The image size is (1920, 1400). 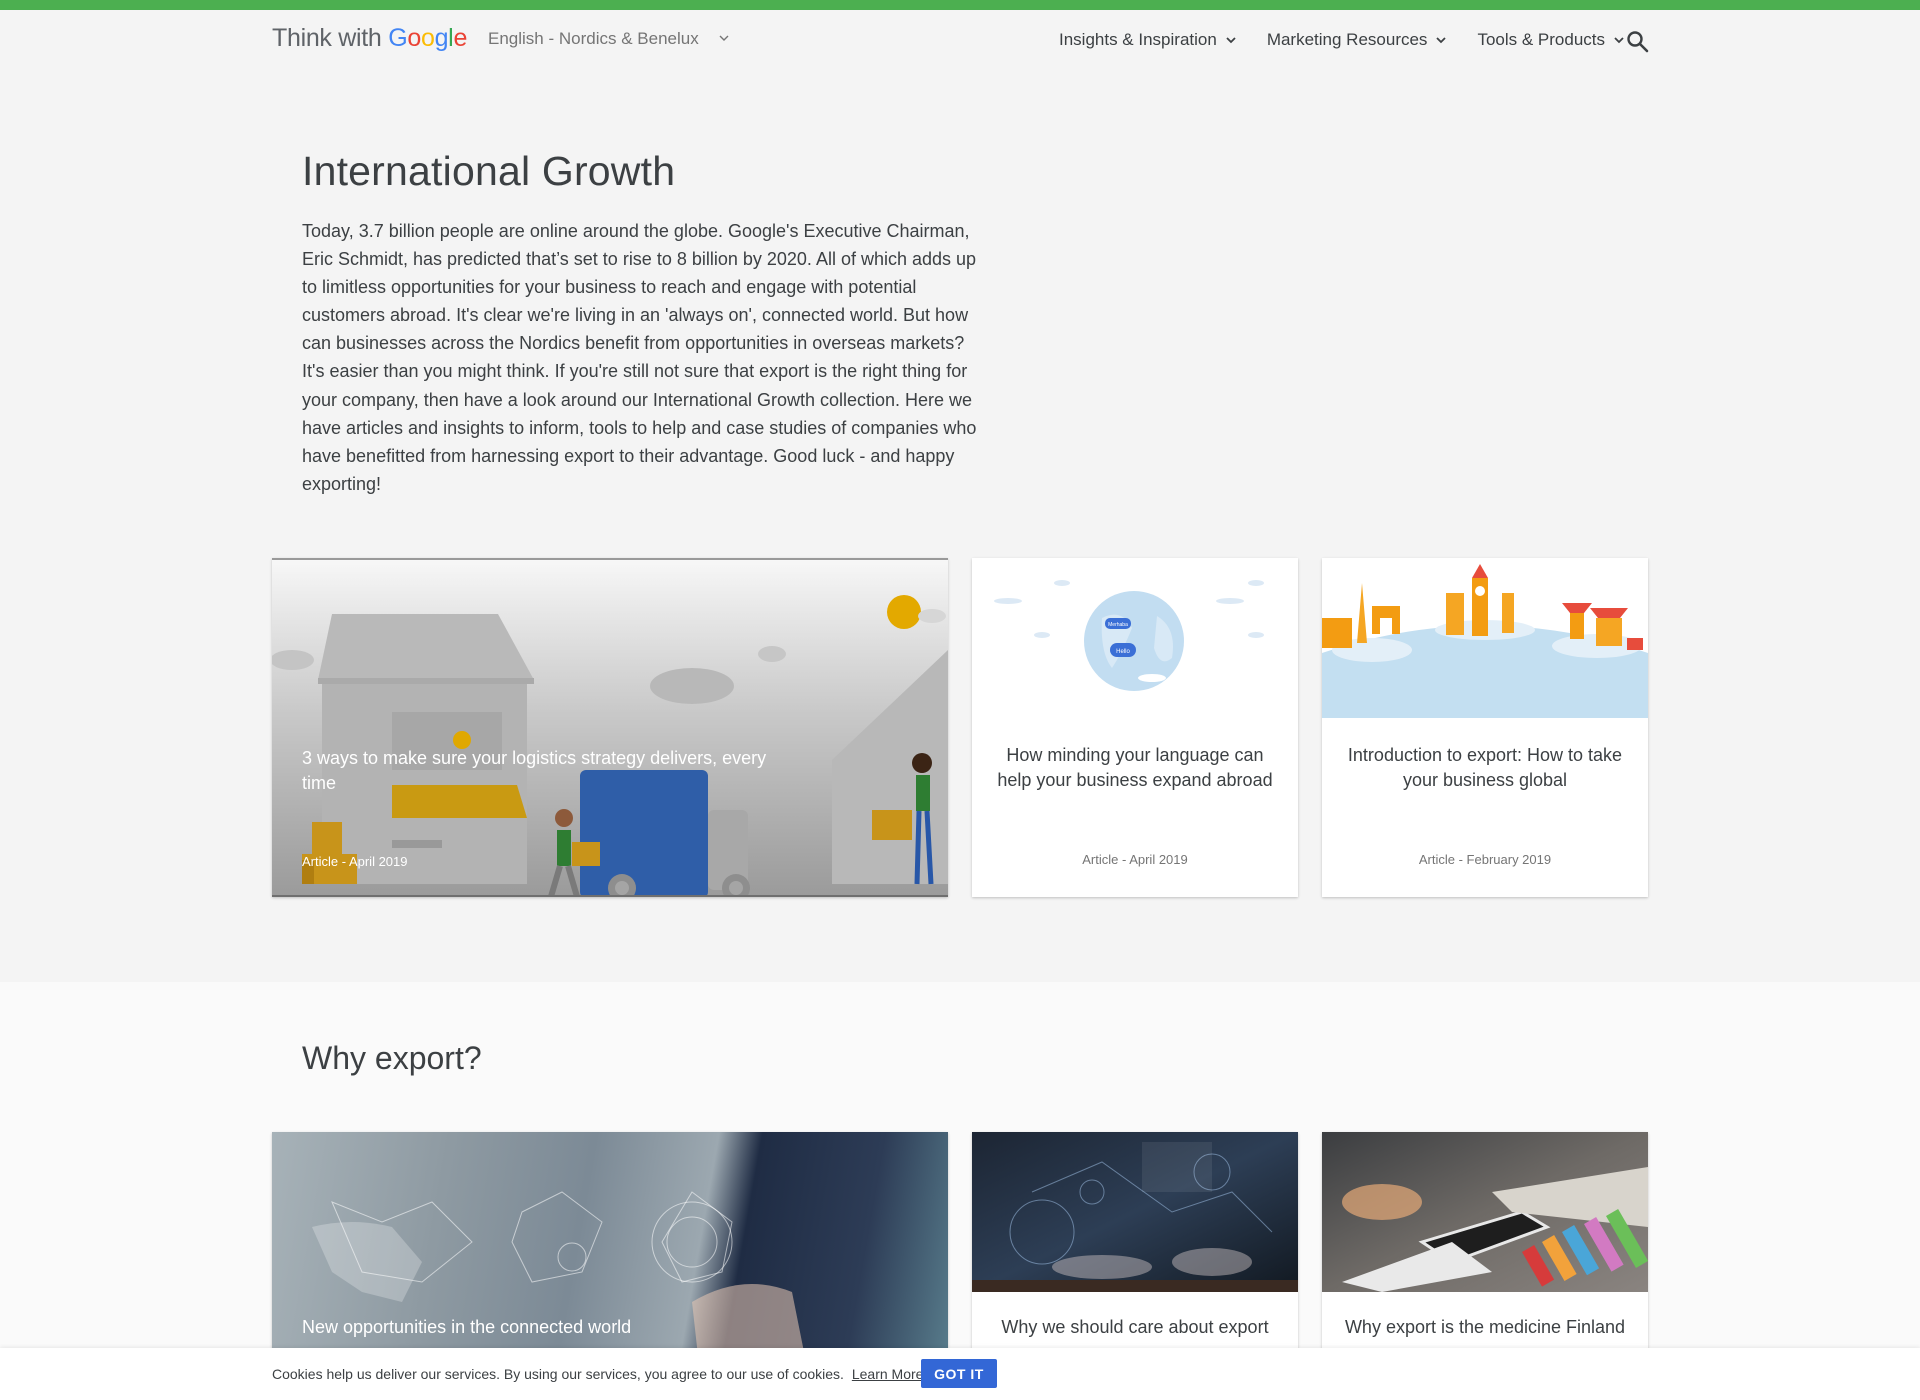 I want to click on nav-tools-products: Tools & Products, so click(x=1551, y=40).